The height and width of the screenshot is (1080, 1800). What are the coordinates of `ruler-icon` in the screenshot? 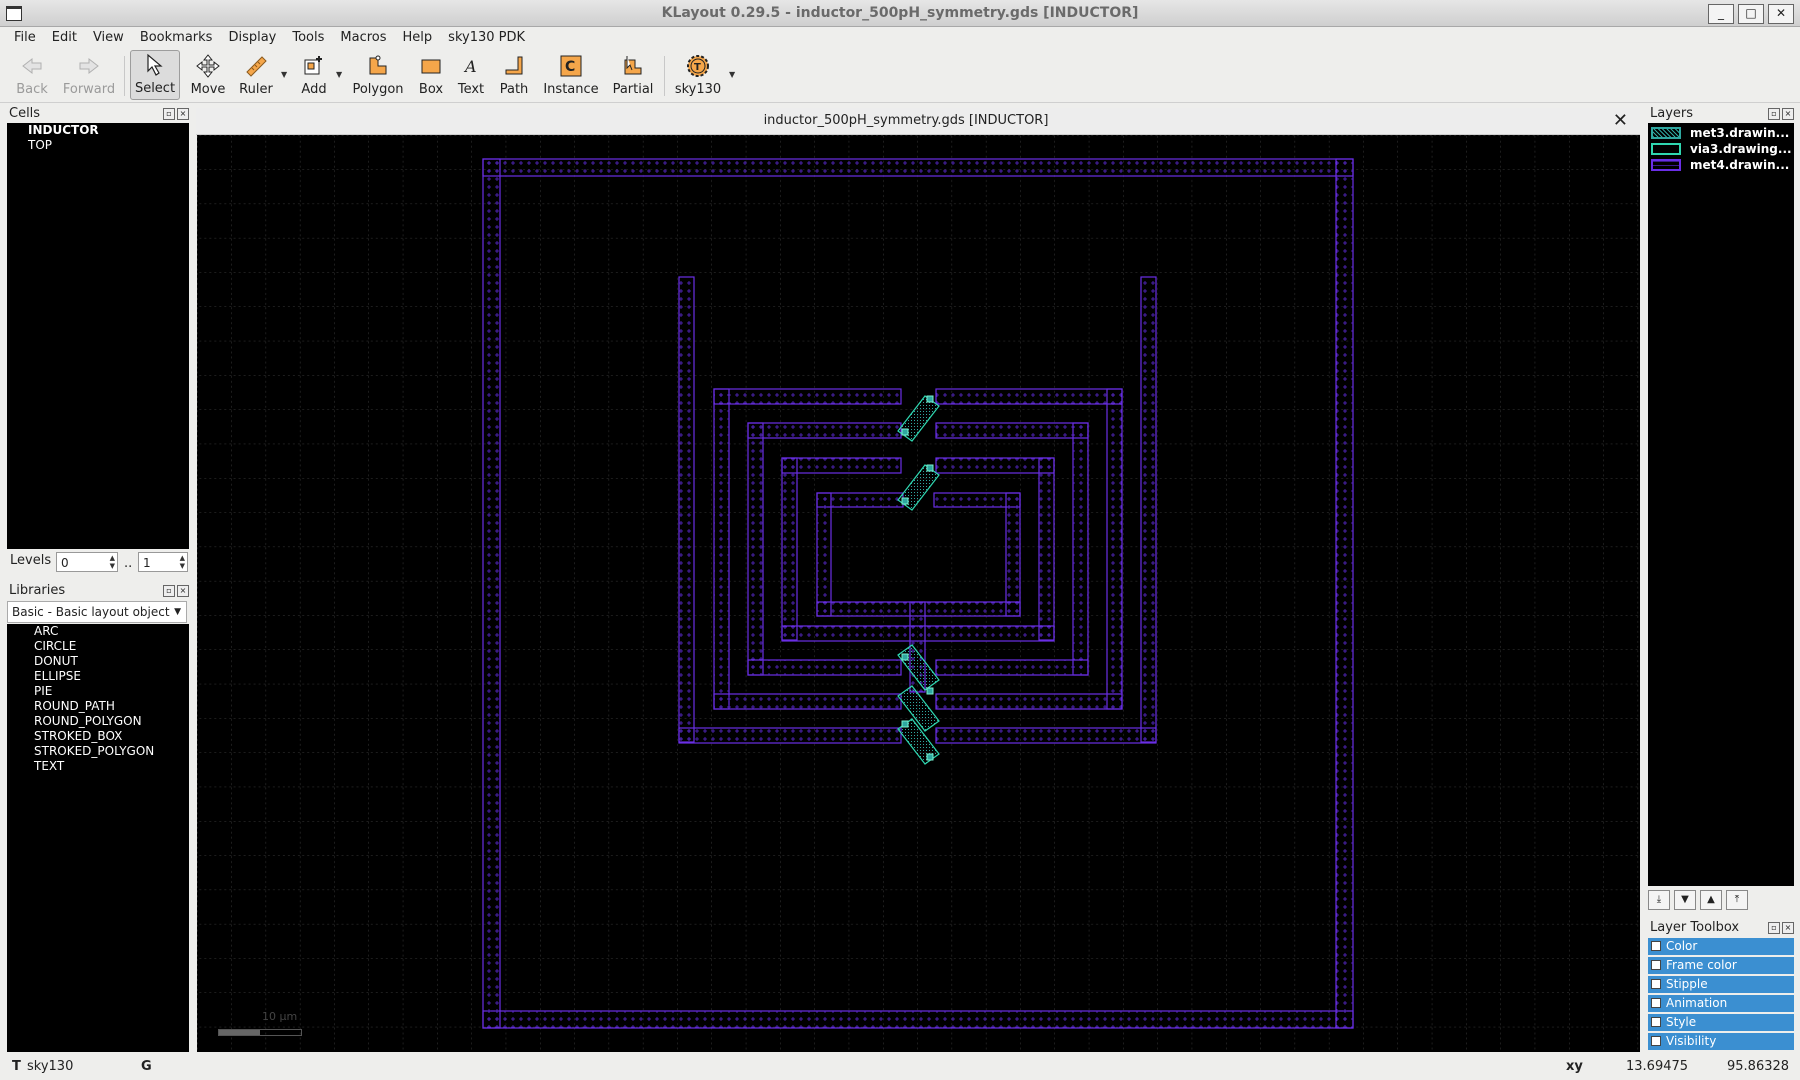 It's located at (256, 66).